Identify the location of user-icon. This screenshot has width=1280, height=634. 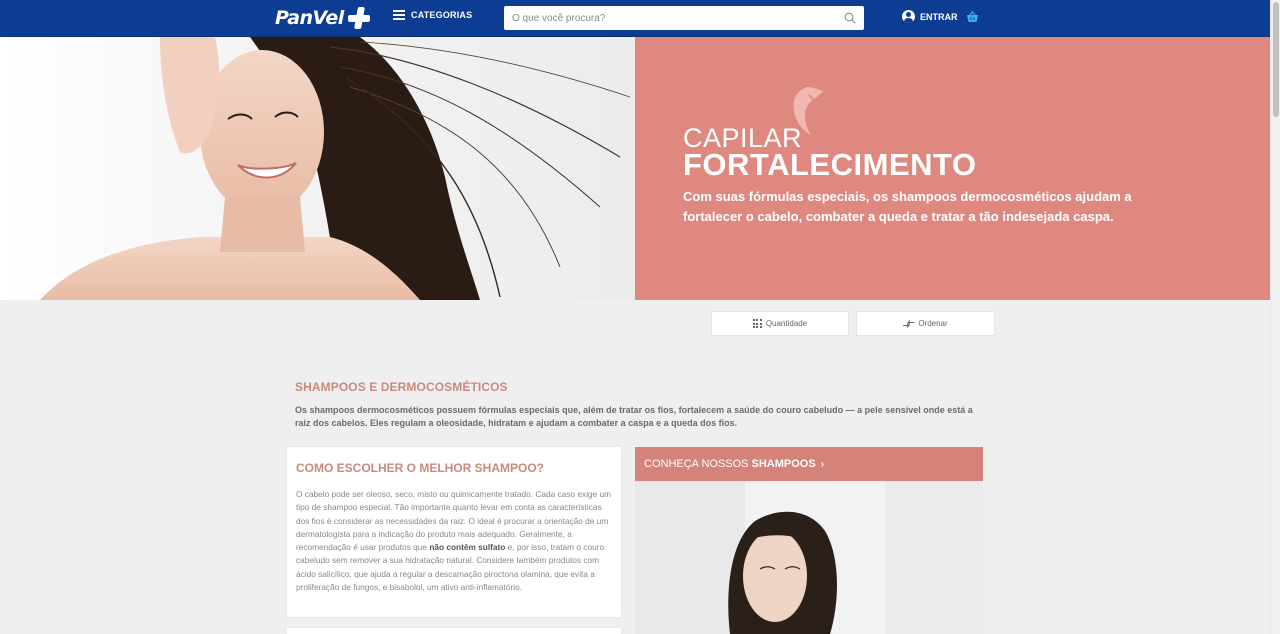
(908, 16).